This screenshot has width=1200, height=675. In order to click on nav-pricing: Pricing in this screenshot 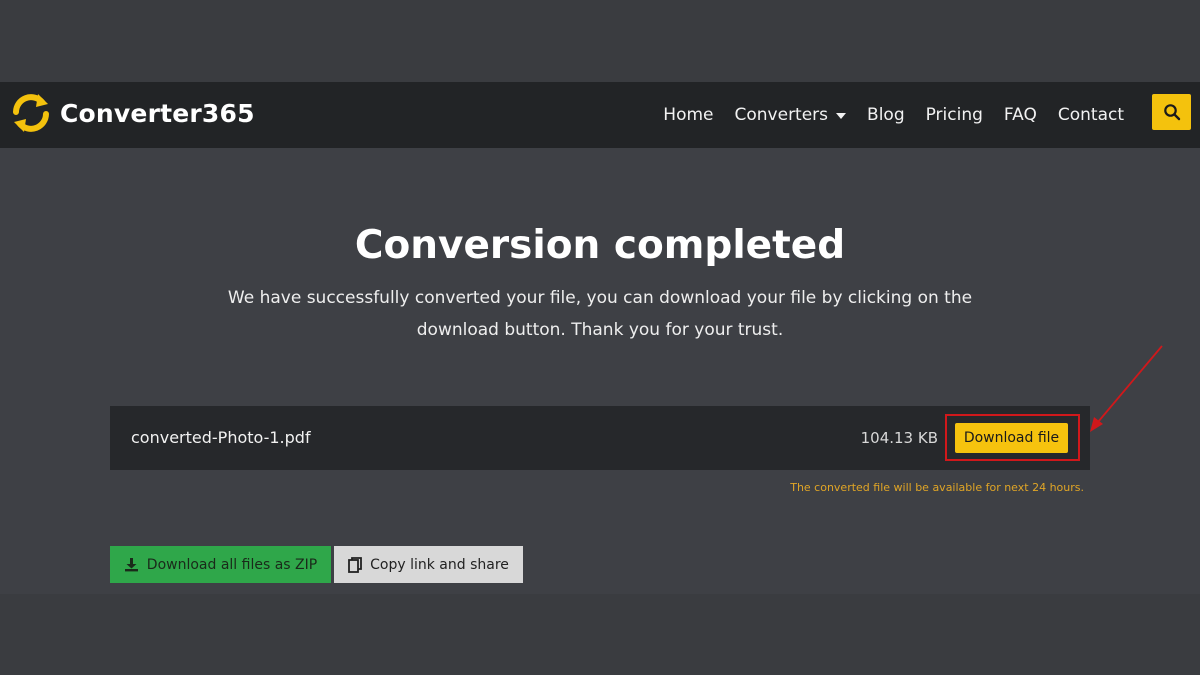, I will do `click(954, 115)`.